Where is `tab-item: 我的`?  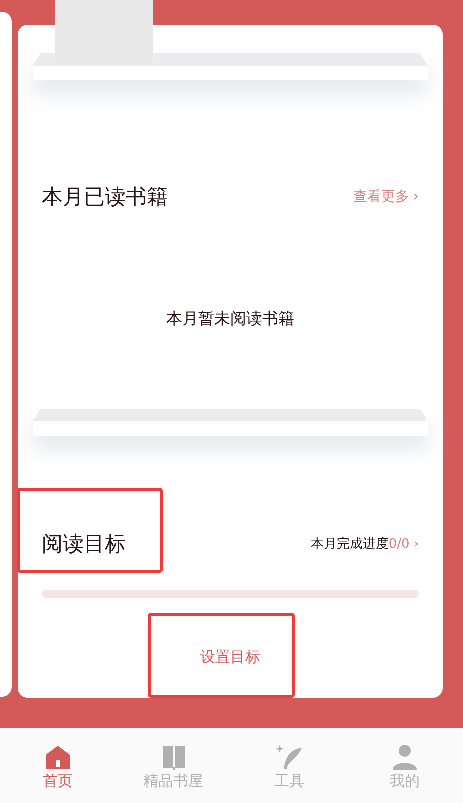 tab-item: 我的 is located at coordinates (405, 765).